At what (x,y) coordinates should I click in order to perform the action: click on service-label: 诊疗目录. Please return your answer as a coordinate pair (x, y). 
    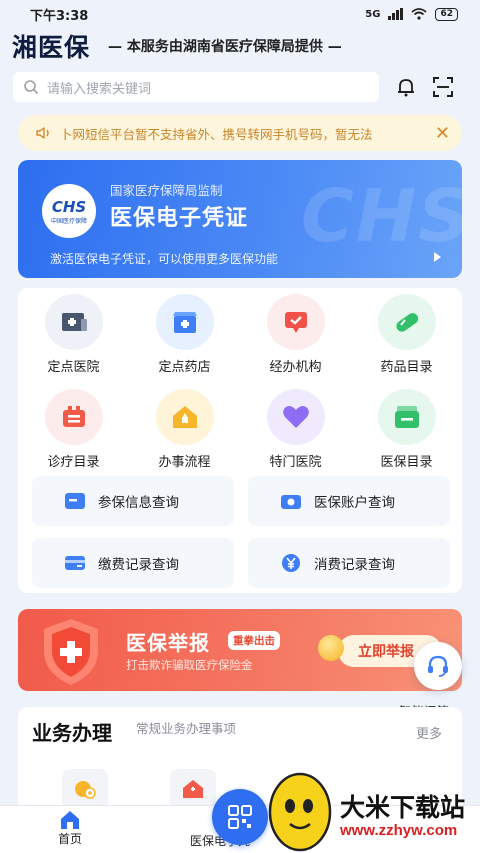
    Looking at the image, I should click on (73, 462).